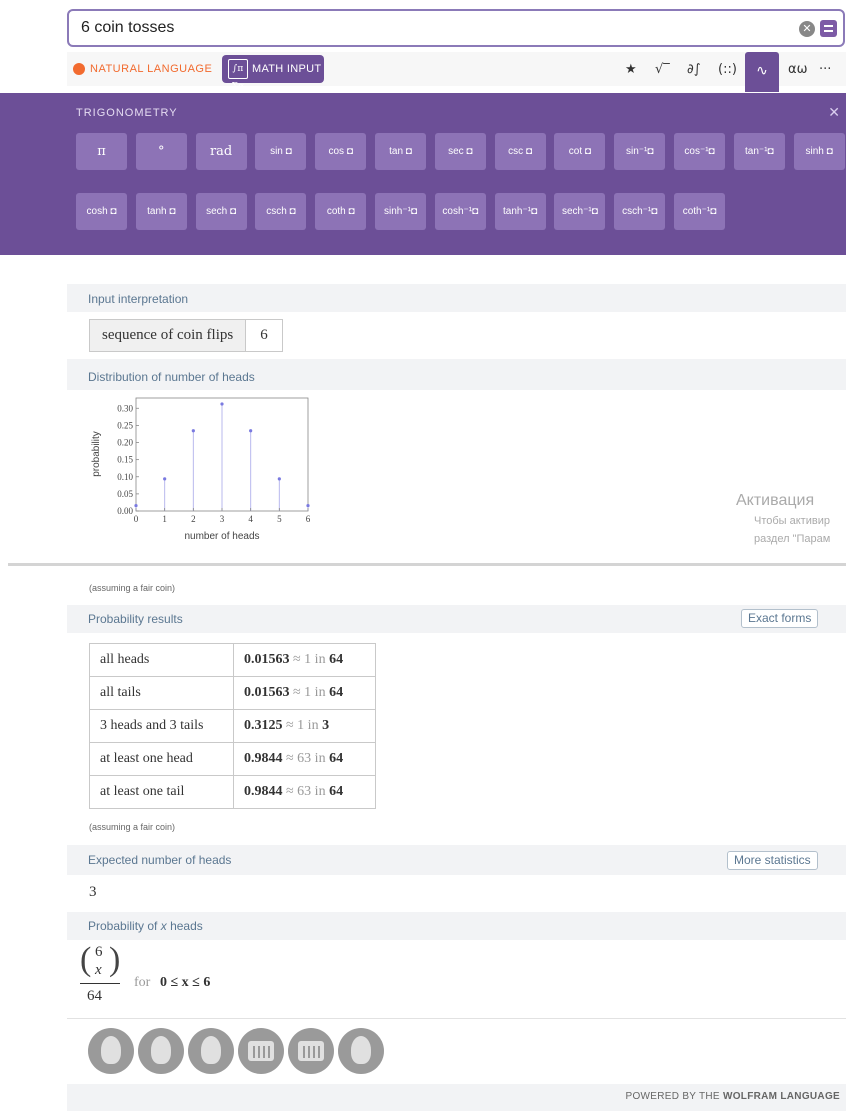 The width and height of the screenshot is (846, 1111). Describe the element at coordinates (520, 151) in the screenshot. I see `key-7: csc ◘` at that location.